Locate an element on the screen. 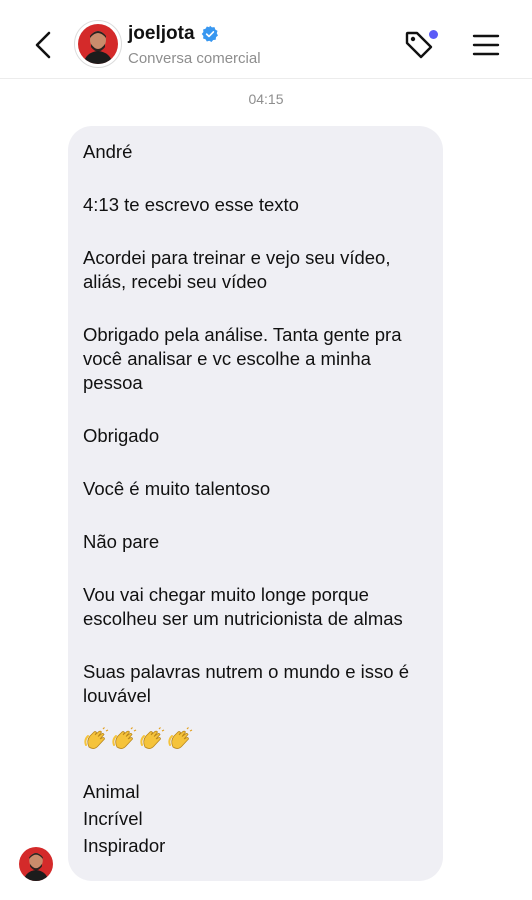 The image size is (532, 900). message-line: André is located at coordinates (108, 151).